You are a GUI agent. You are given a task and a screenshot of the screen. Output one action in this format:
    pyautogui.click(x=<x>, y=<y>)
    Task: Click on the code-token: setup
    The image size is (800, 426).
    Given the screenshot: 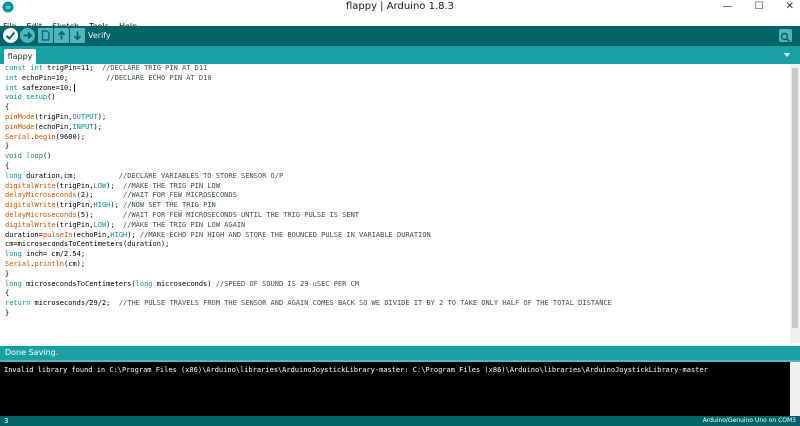 What is the action you would take?
    pyautogui.click(x=37, y=97)
    